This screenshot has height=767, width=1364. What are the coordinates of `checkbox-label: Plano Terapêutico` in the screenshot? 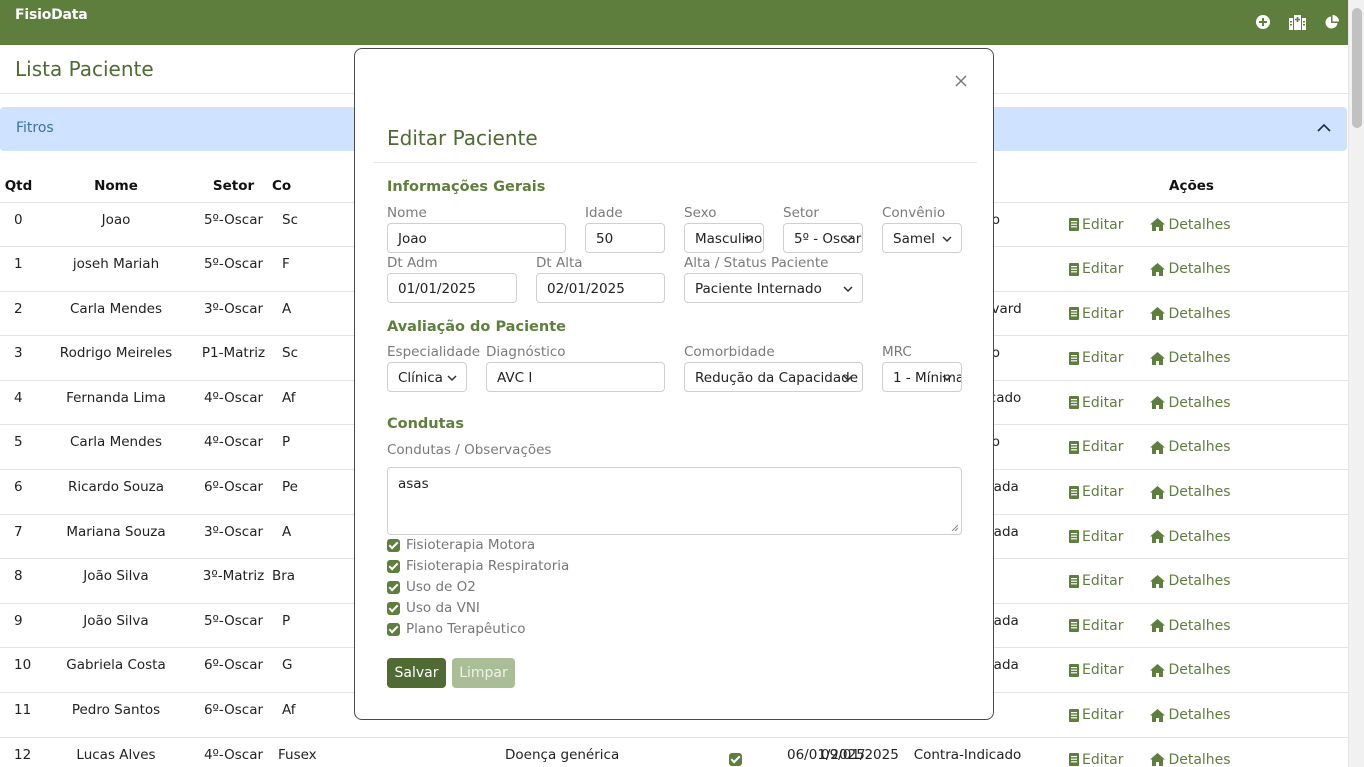 It's located at (466, 629).